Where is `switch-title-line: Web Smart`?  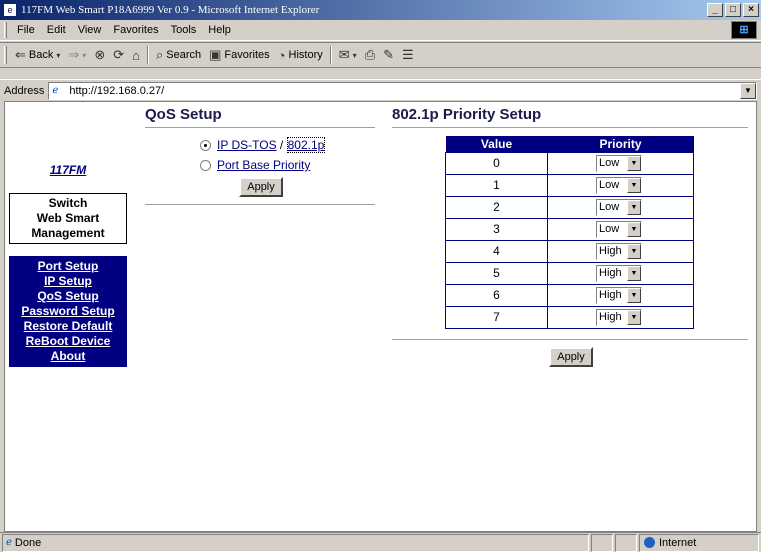 switch-title-line: Web Smart is located at coordinates (68, 218).